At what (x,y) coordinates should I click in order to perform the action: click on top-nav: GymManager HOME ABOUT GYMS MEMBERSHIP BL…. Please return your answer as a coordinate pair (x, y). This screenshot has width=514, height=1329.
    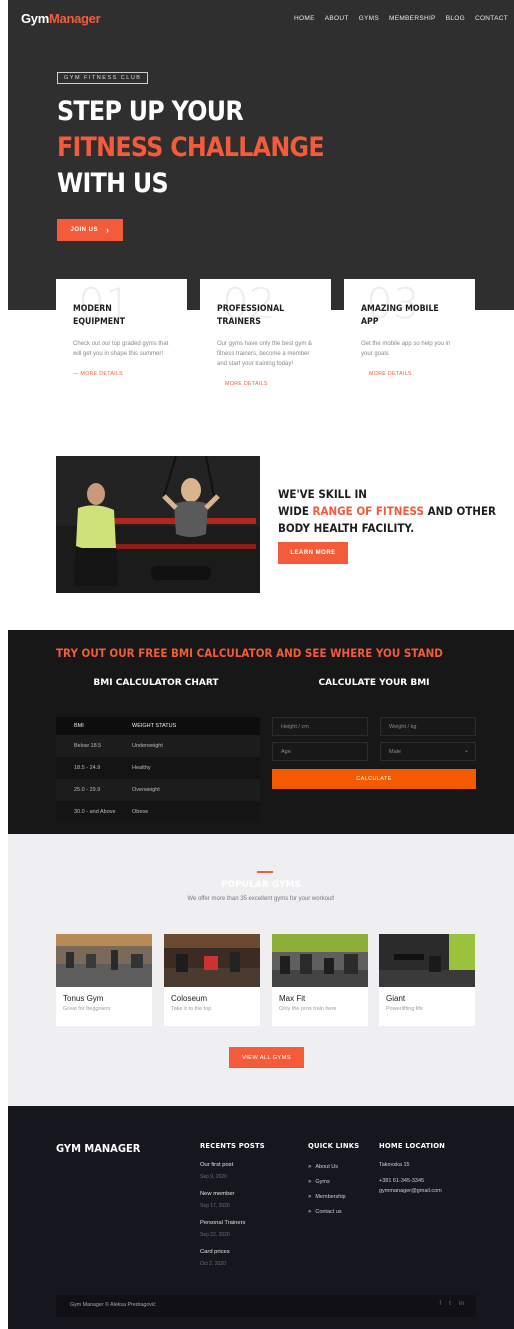
    Looking at the image, I should click on (261, 20).